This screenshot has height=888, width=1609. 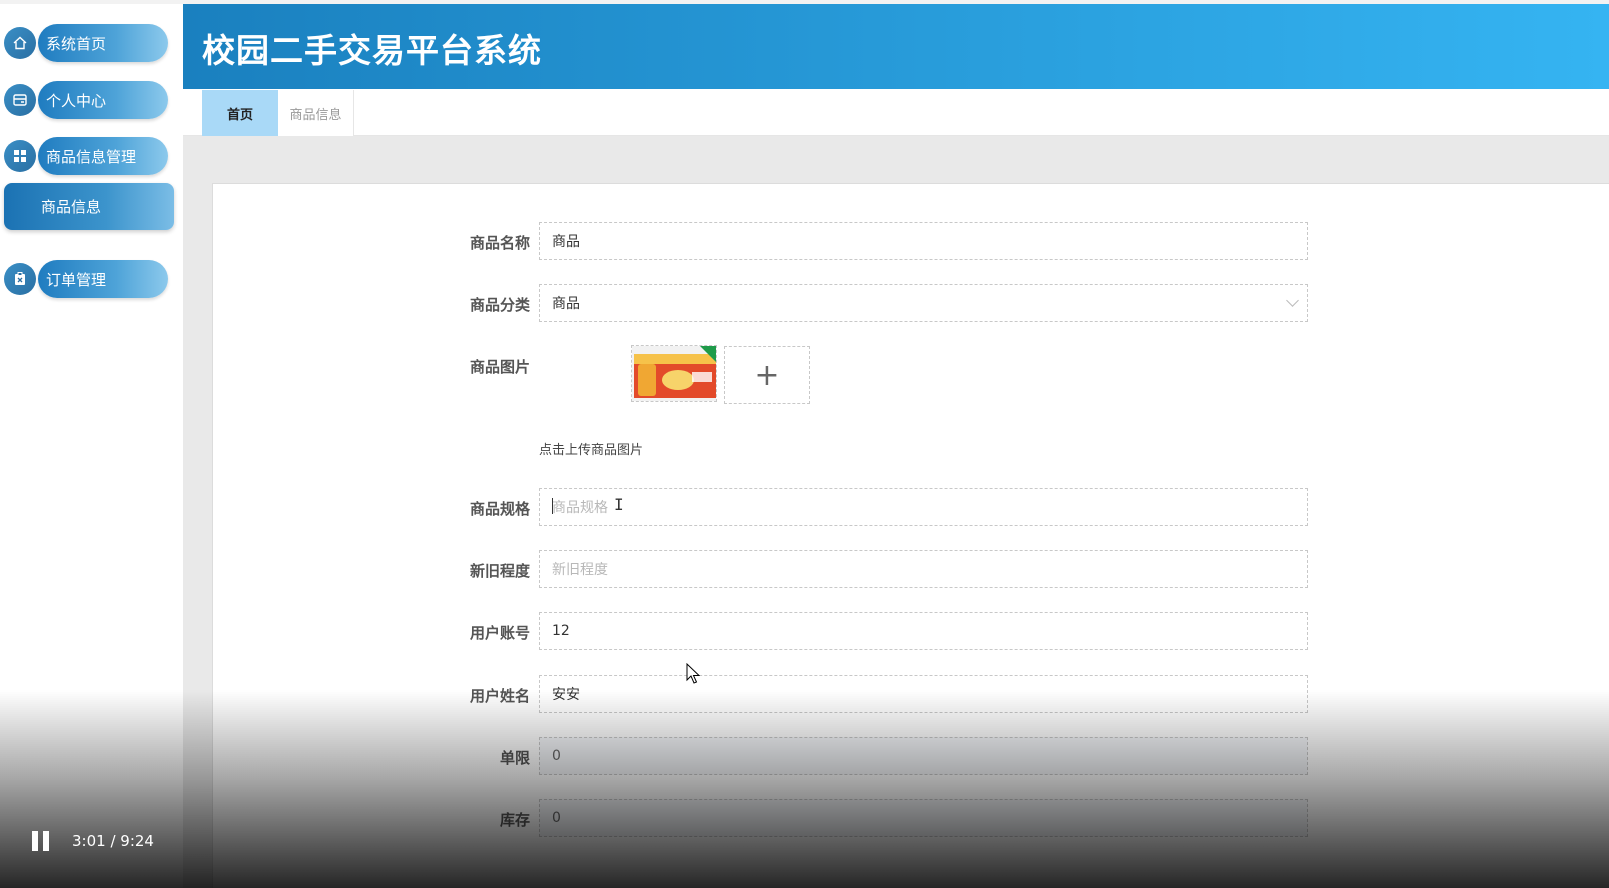 I want to click on mouse-pointer-icon, so click(x=693, y=675).